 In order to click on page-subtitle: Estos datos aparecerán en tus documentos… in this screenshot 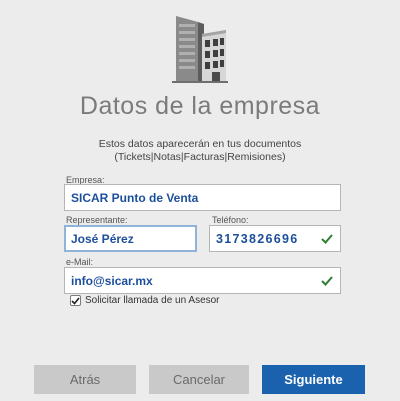, I will do `click(200, 151)`.